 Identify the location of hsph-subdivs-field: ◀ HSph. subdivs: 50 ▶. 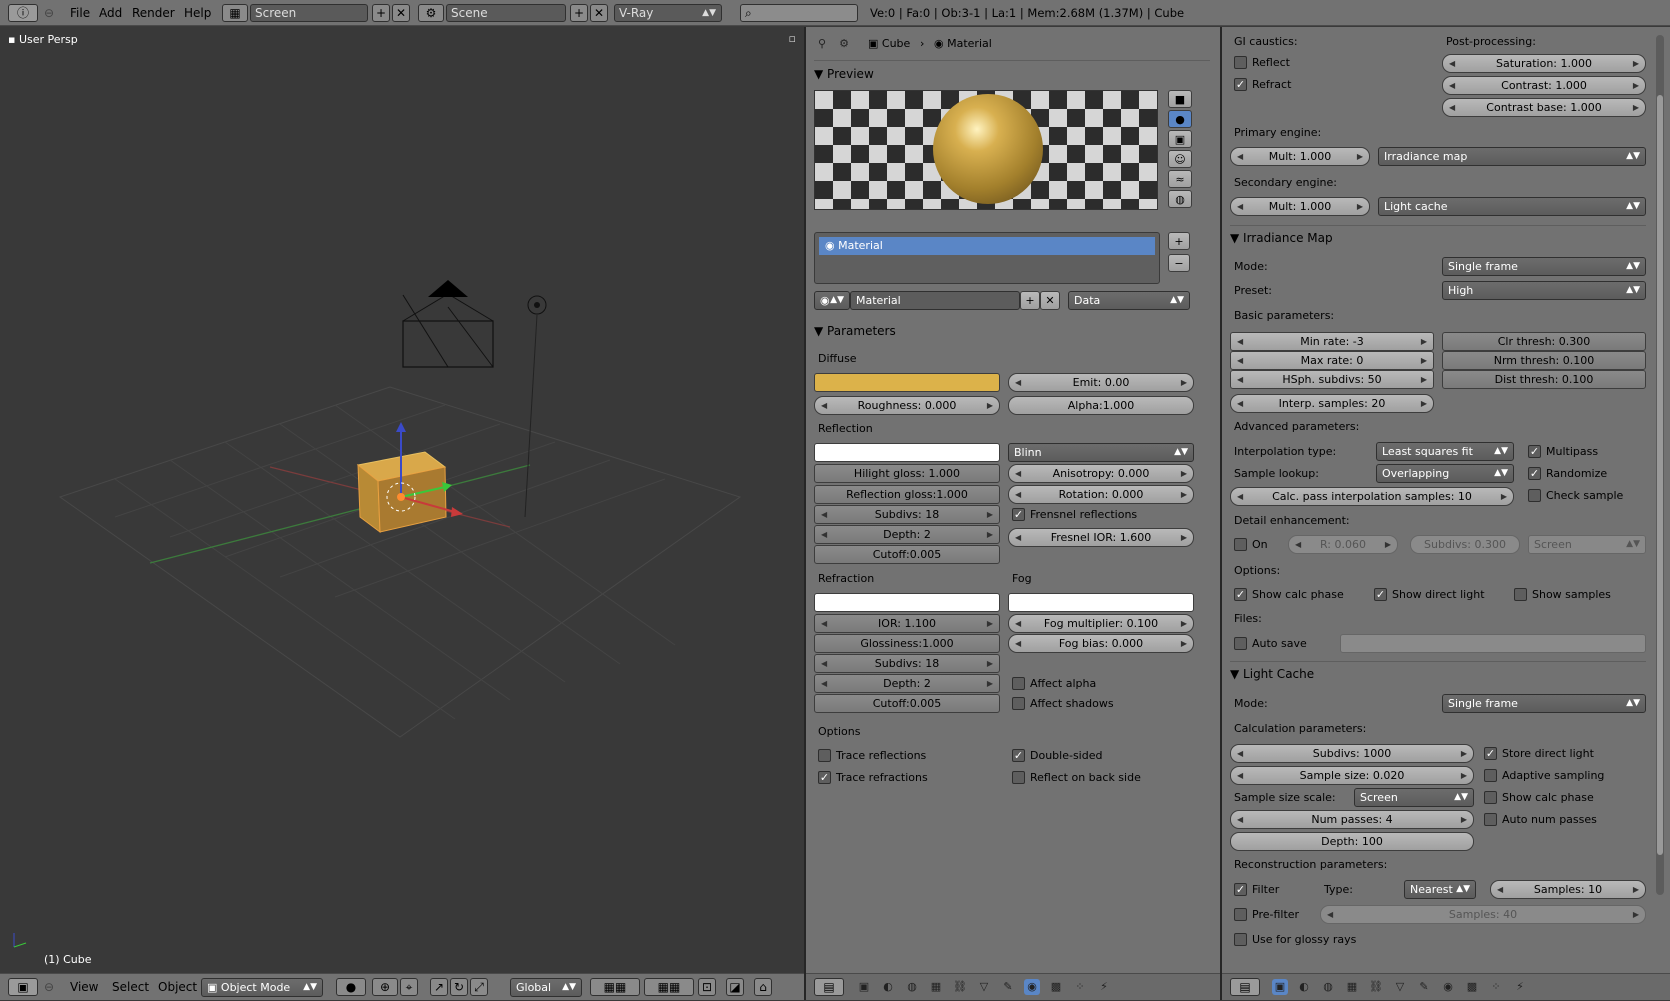
(1332, 379).